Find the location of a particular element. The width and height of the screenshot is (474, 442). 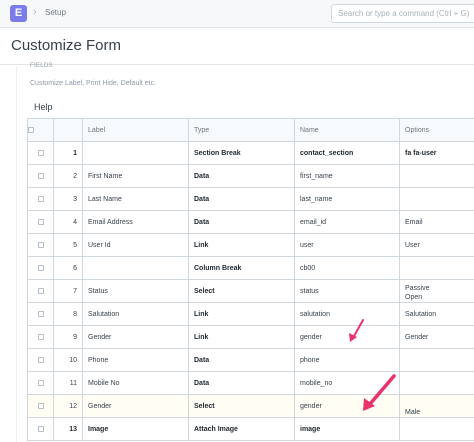

table-header-row: Label Type Name Options is located at coordinates (250, 130).